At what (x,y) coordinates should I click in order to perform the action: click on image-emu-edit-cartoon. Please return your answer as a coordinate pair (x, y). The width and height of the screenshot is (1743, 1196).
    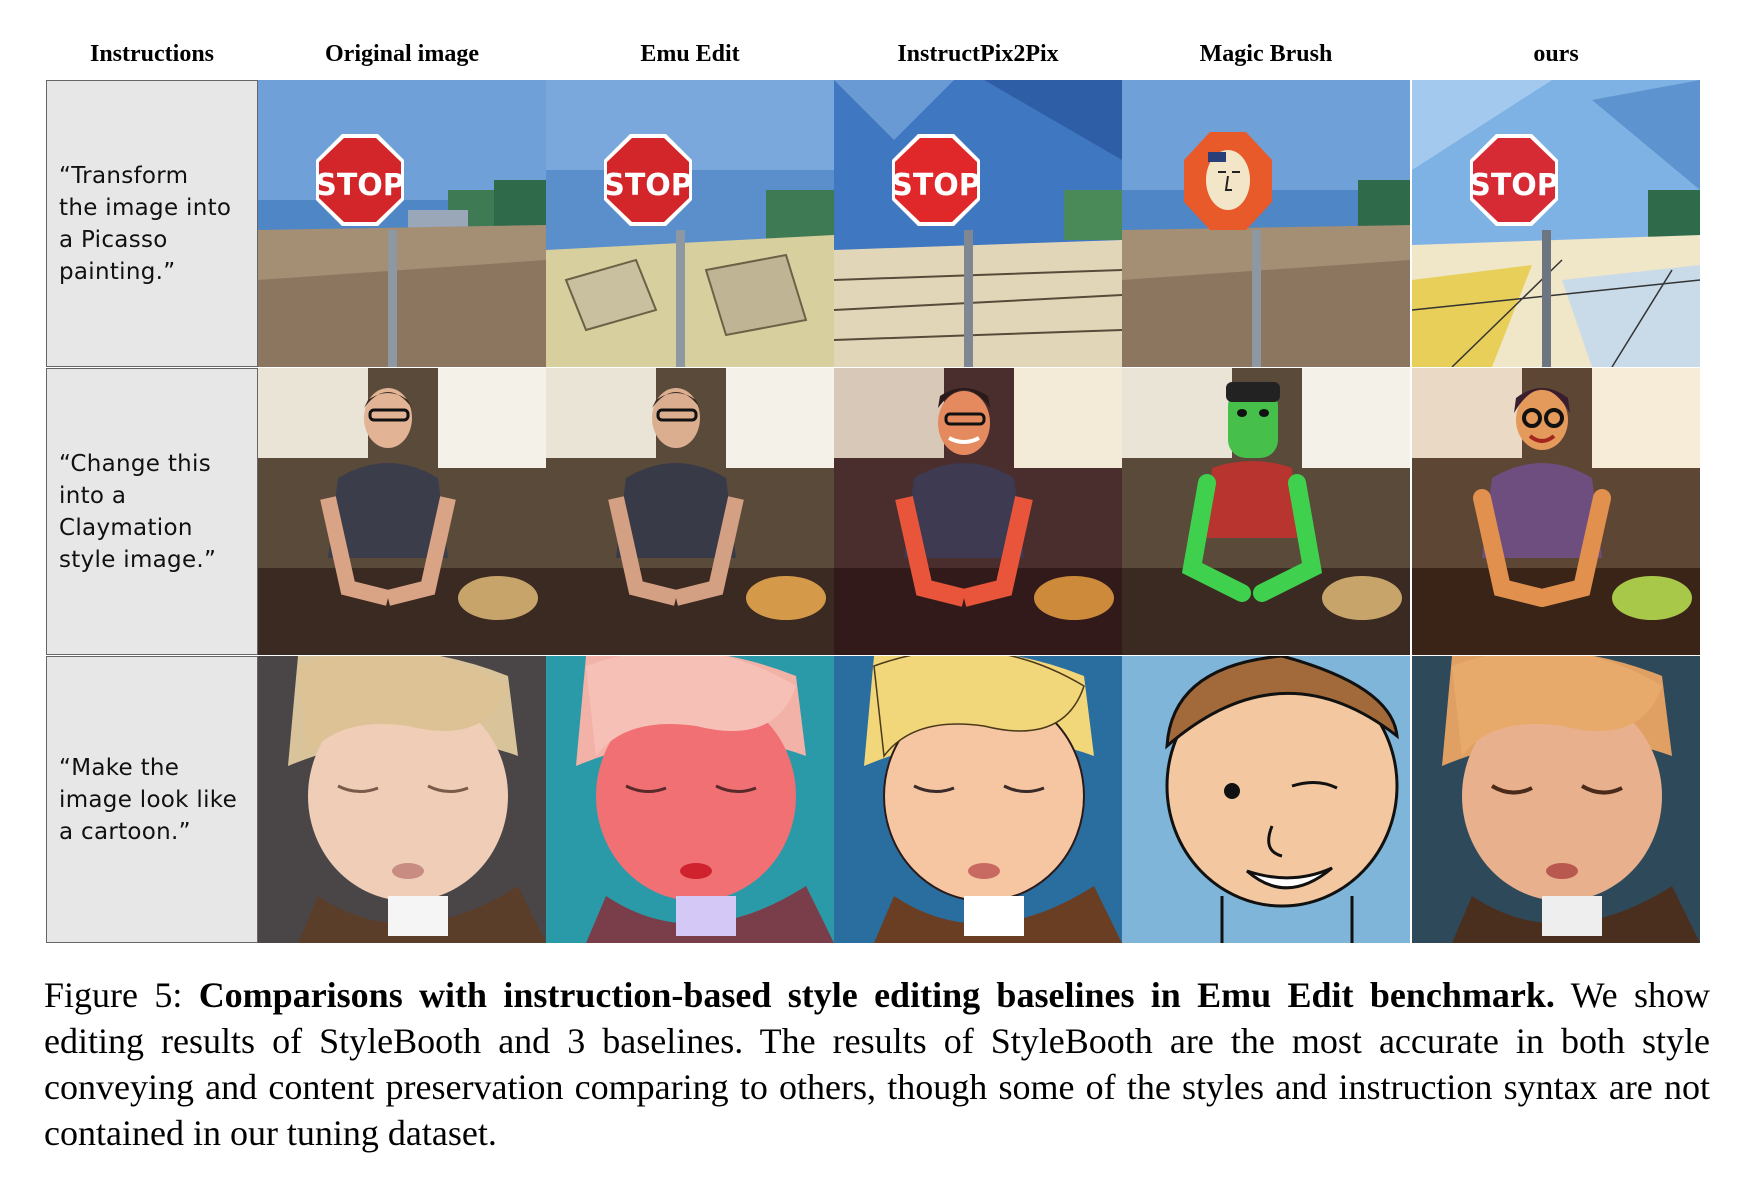
    Looking at the image, I should click on (690, 799).